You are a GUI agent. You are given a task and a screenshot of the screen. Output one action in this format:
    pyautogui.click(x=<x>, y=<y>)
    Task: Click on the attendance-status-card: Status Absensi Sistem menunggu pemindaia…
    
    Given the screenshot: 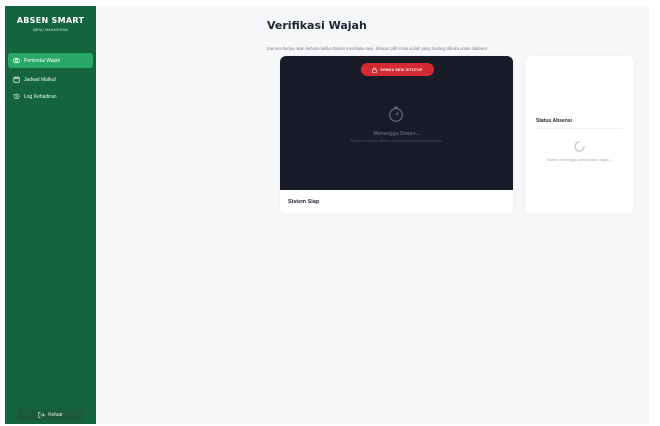 What is the action you would take?
    pyautogui.click(x=579, y=135)
    